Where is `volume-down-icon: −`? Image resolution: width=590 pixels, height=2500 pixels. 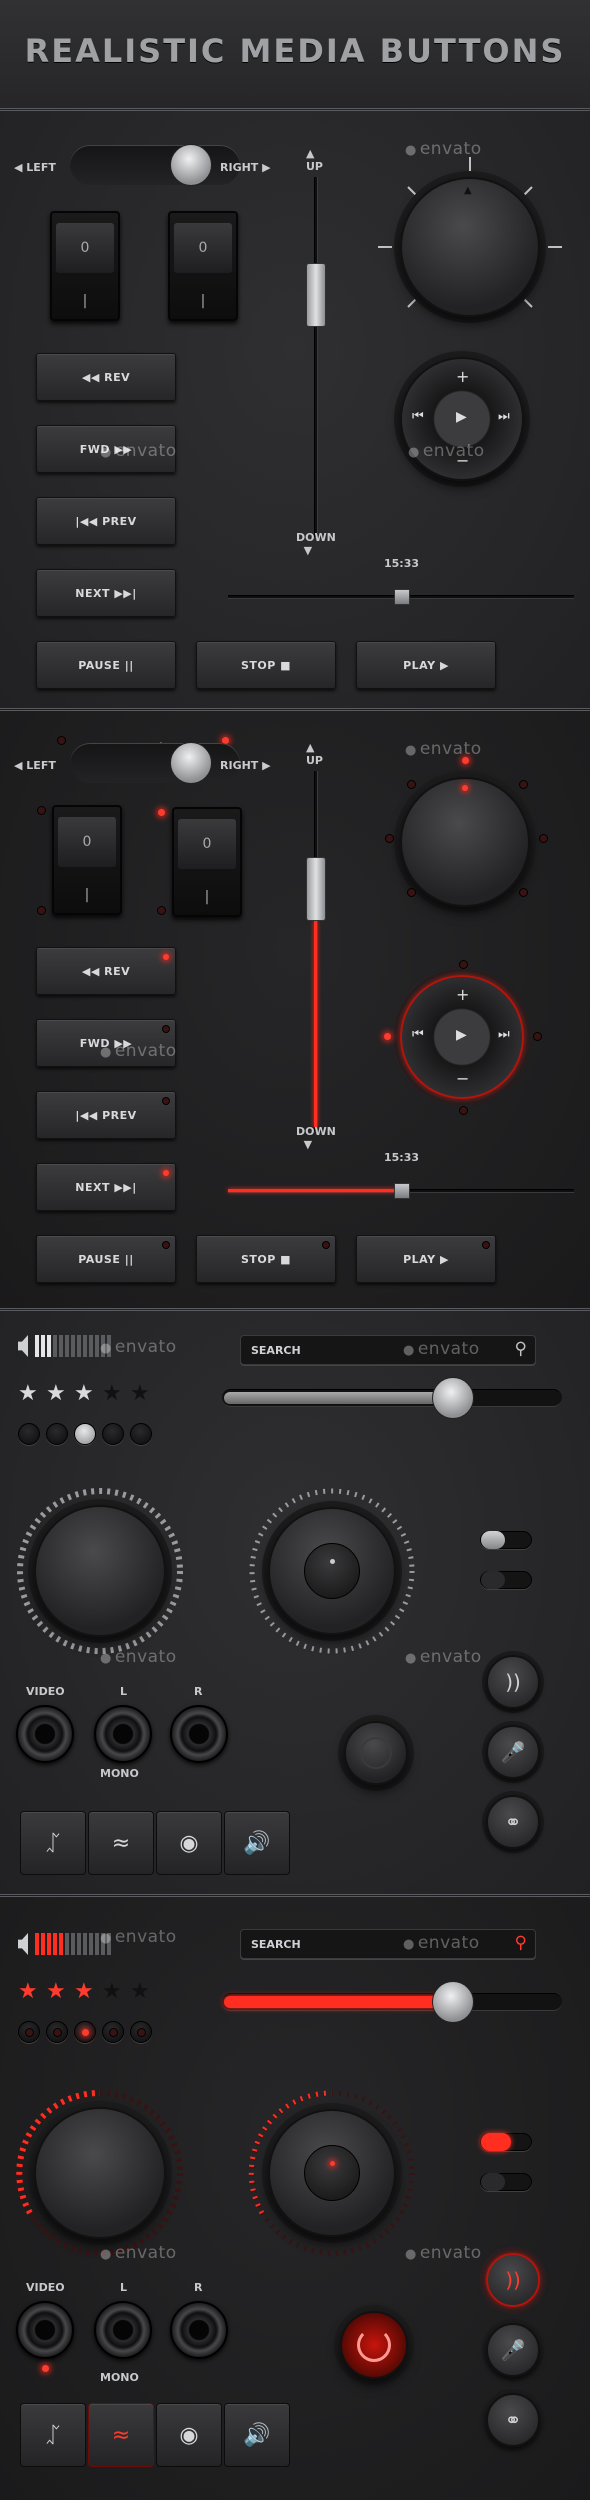
volume-down-icon: − is located at coordinates (462, 1078).